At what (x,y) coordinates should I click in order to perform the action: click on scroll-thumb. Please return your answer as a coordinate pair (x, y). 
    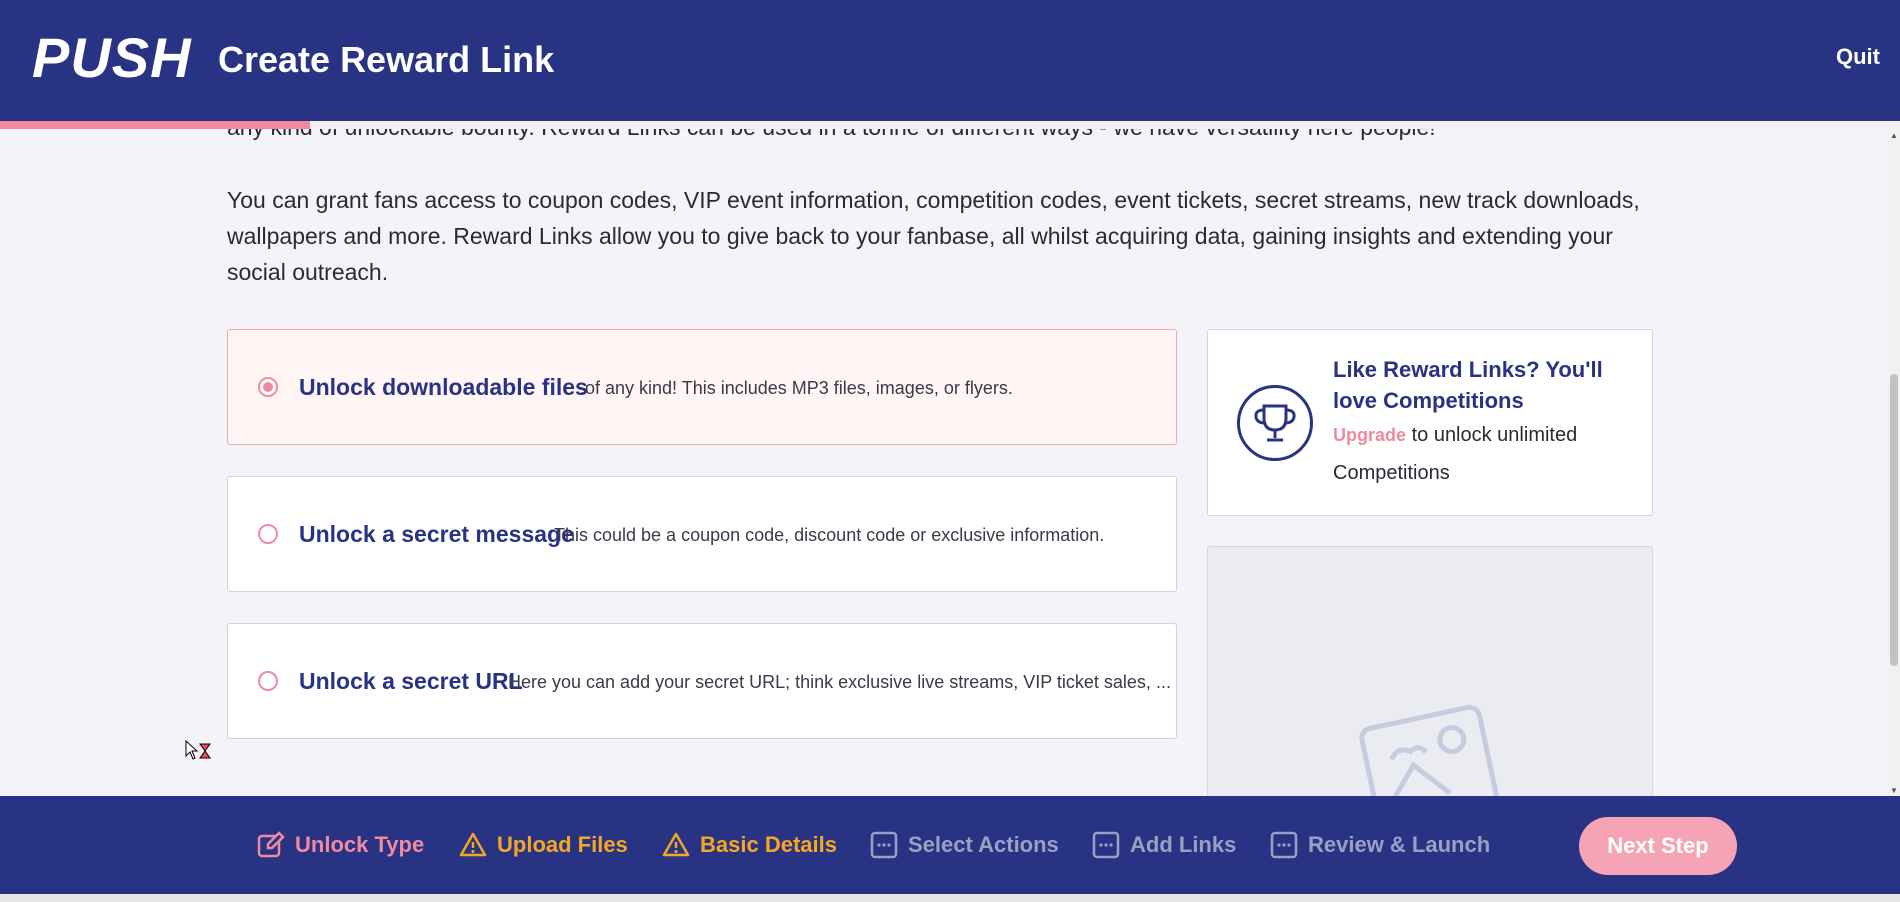
    Looking at the image, I should click on (1894, 520).